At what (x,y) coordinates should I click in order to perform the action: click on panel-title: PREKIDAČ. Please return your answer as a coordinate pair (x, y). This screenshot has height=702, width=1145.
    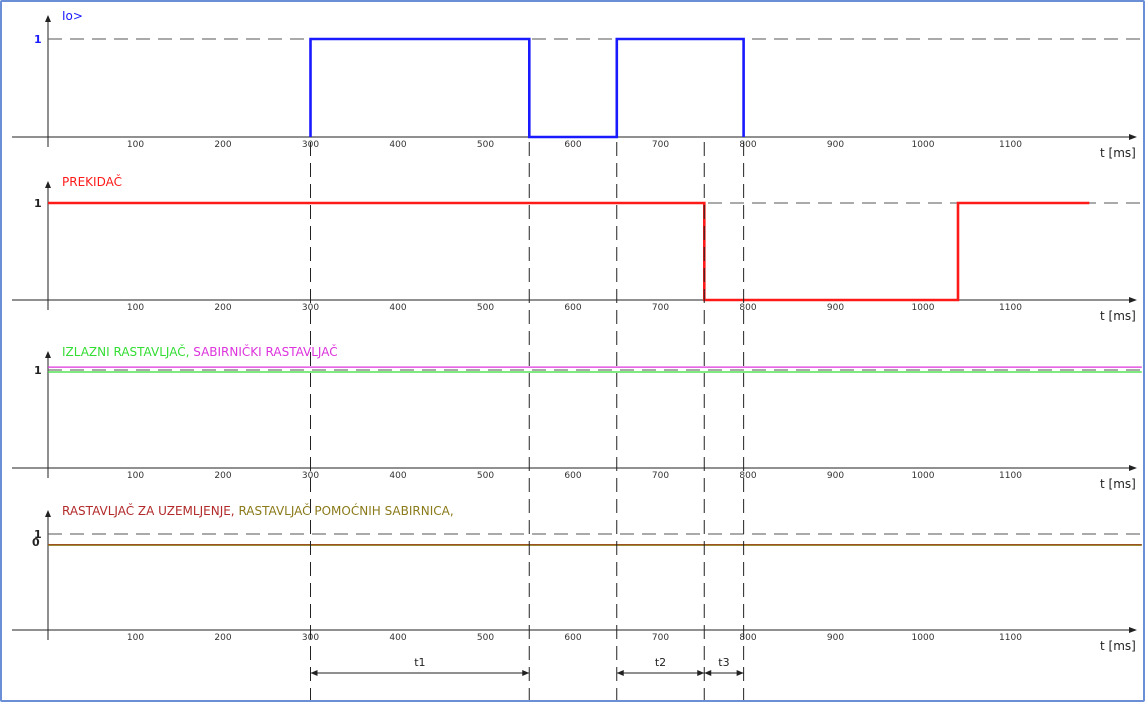
    Looking at the image, I should click on (92, 181).